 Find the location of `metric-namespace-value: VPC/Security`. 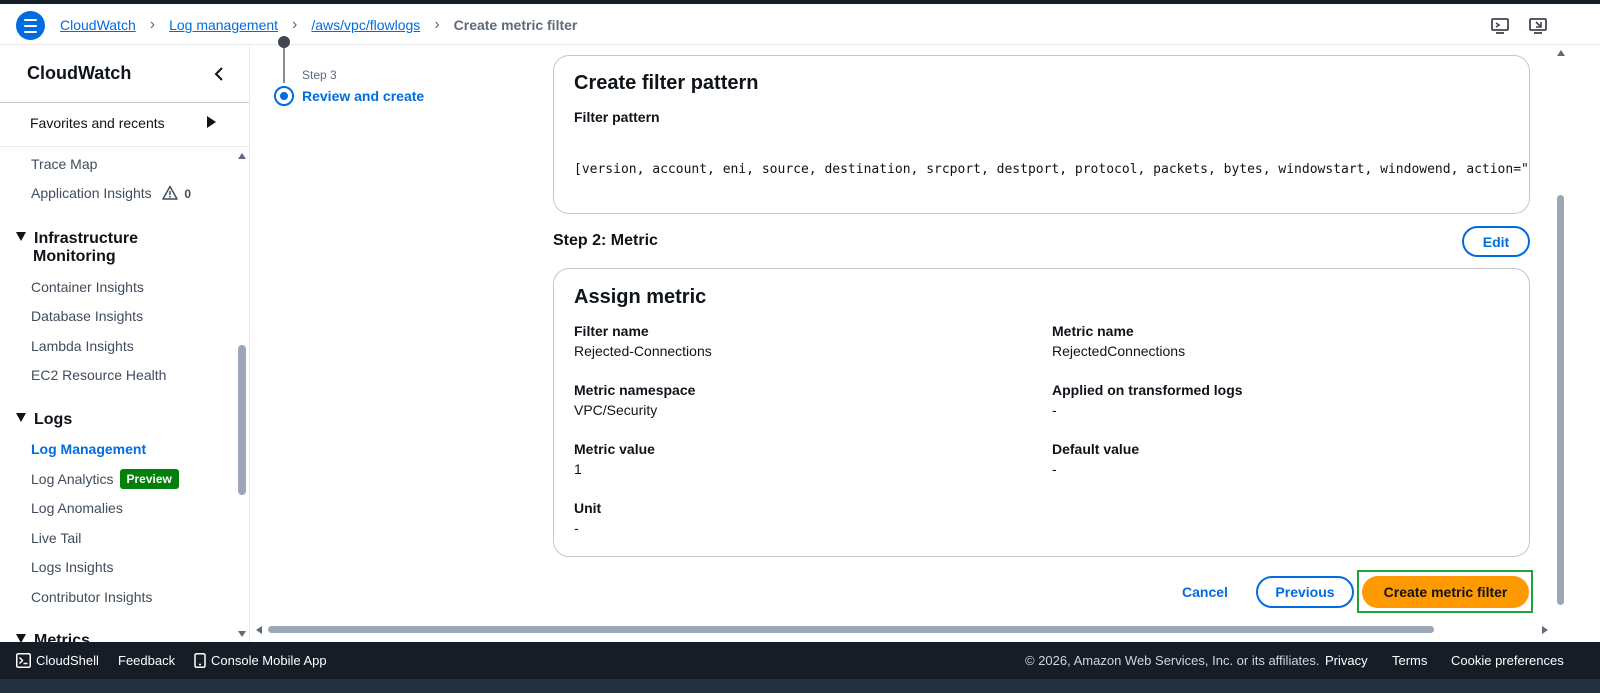

metric-namespace-value: VPC/Security is located at coordinates (616, 410).